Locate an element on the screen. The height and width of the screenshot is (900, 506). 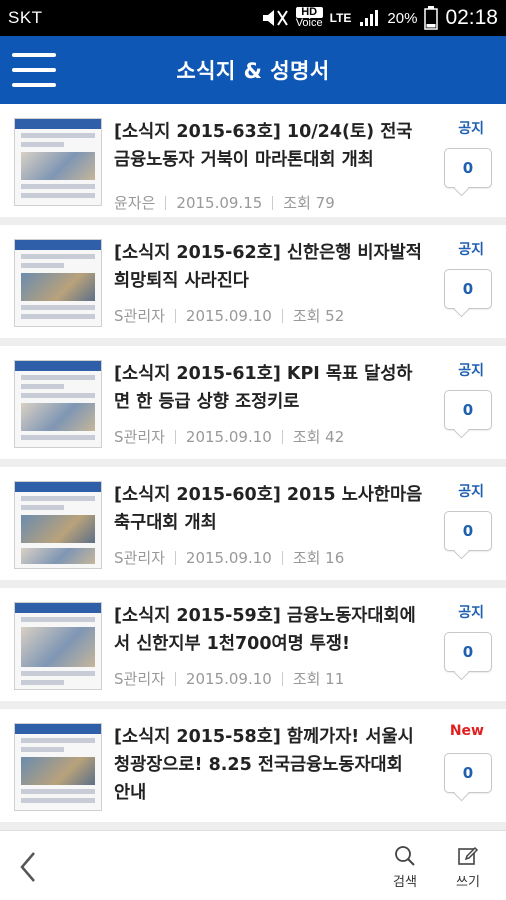
post-views: 조회 79 is located at coordinates (309, 203).